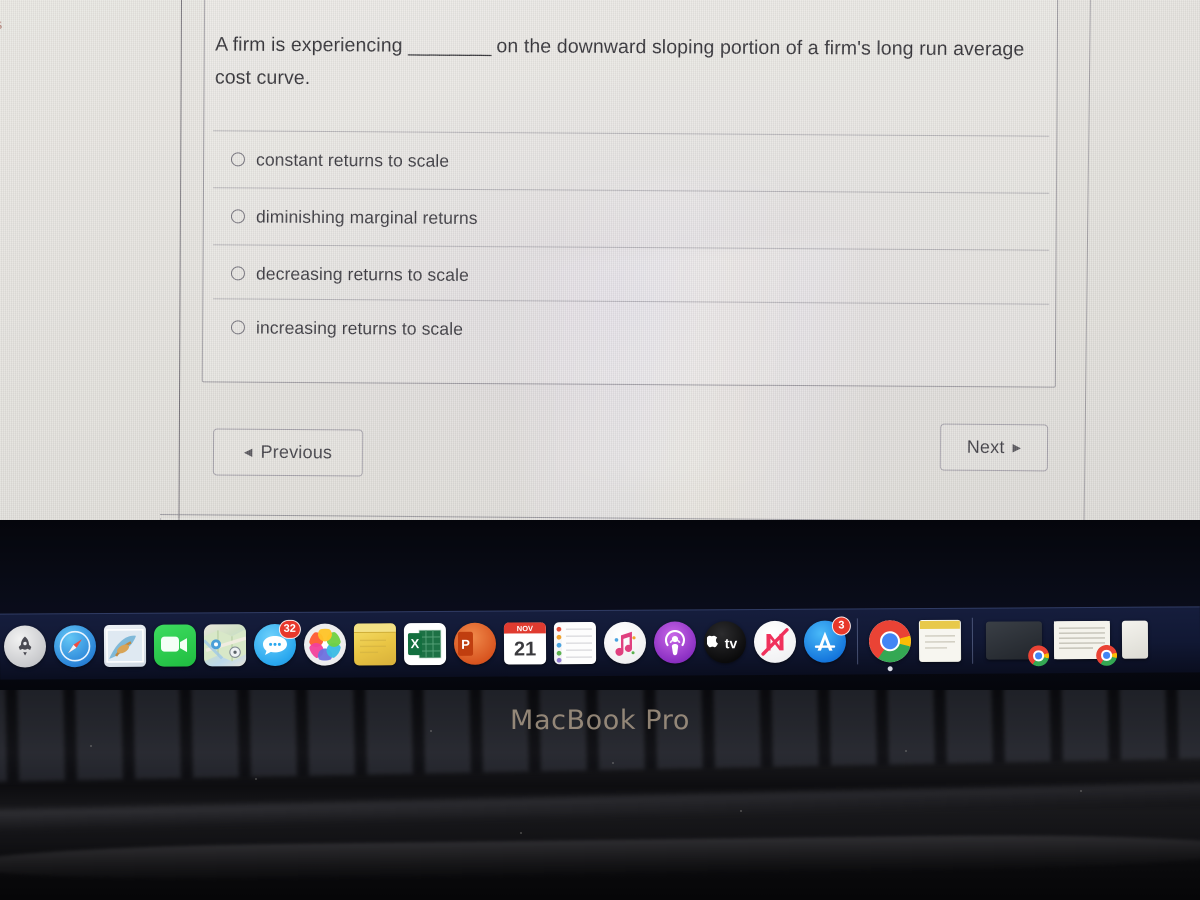 Image resolution: width=1200 pixels, height=900 pixels. I want to click on dock-item-messages: 32, so click(277, 643).